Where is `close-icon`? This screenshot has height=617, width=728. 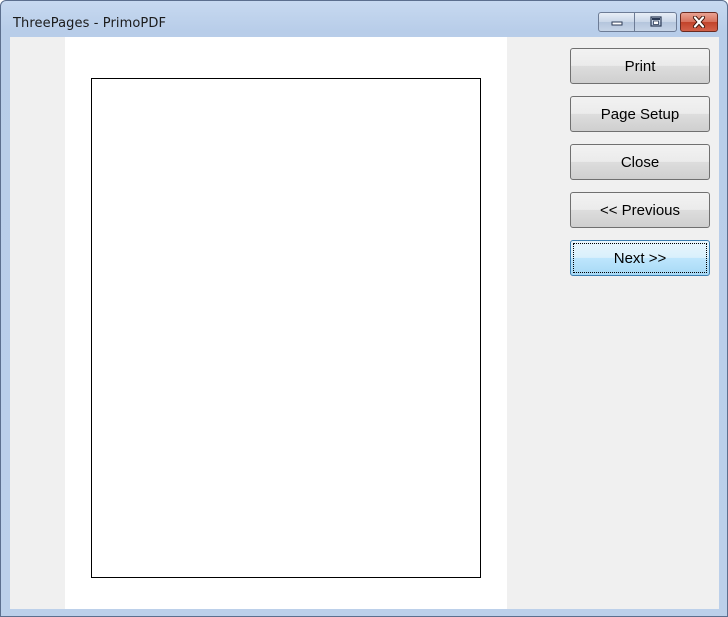
close-icon is located at coordinates (699, 22).